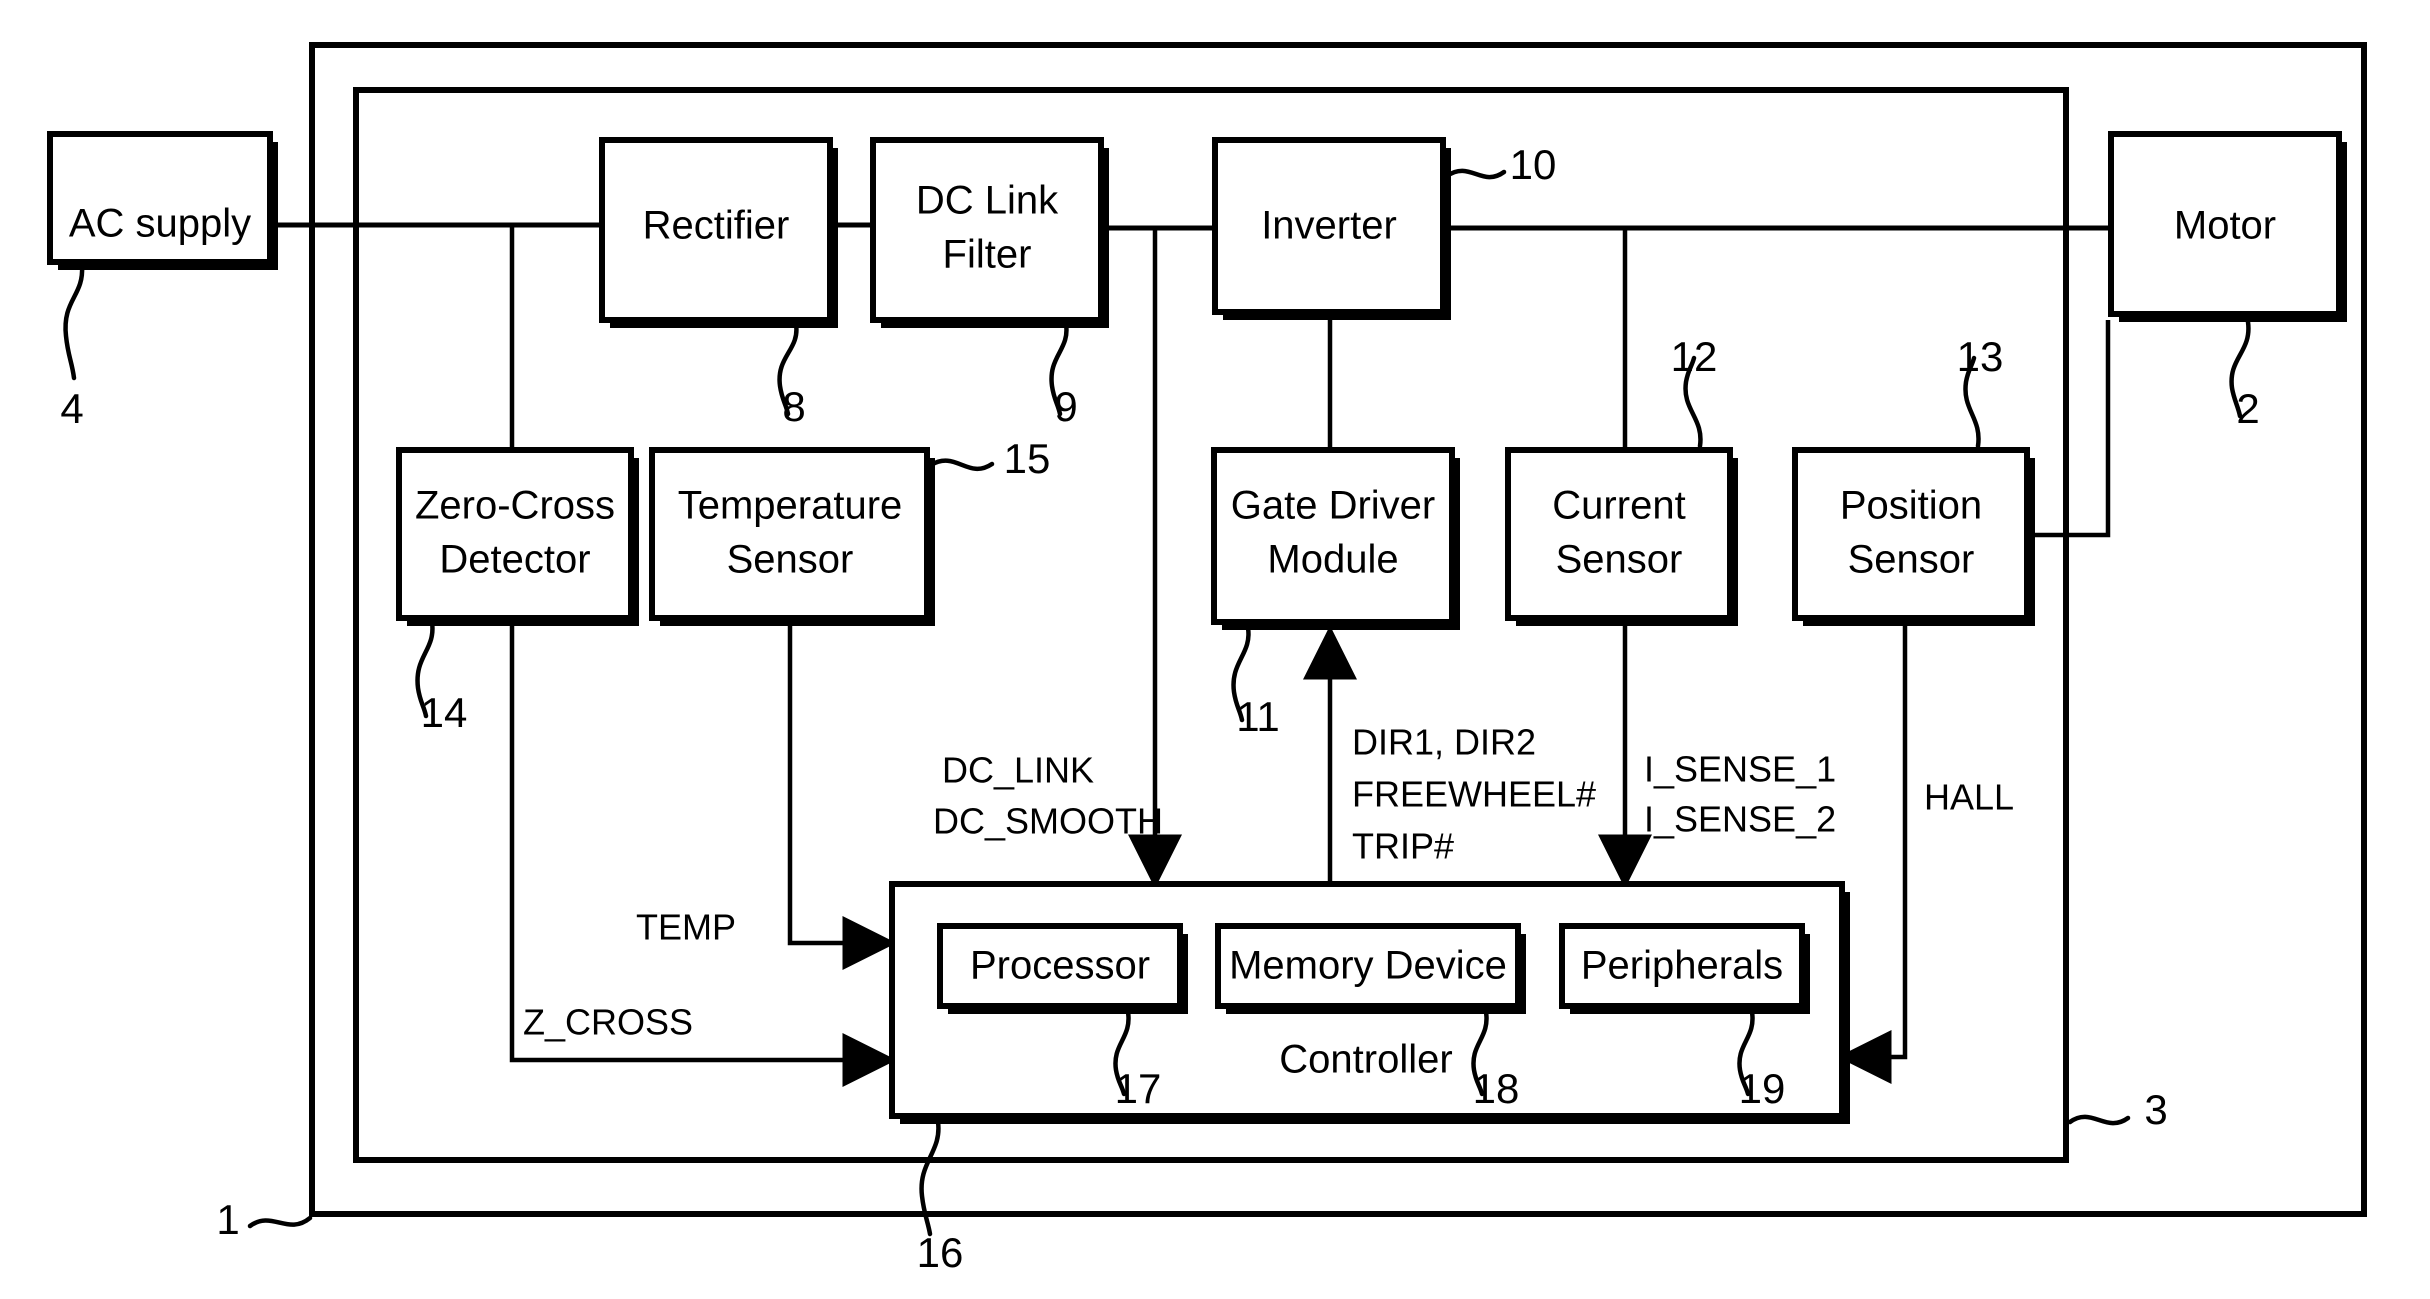 This screenshot has width=2430, height=1299. What do you see at coordinates (1258, 716) in the screenshot?
I see `ref-11: 11` at bounding box center [1258, 716].